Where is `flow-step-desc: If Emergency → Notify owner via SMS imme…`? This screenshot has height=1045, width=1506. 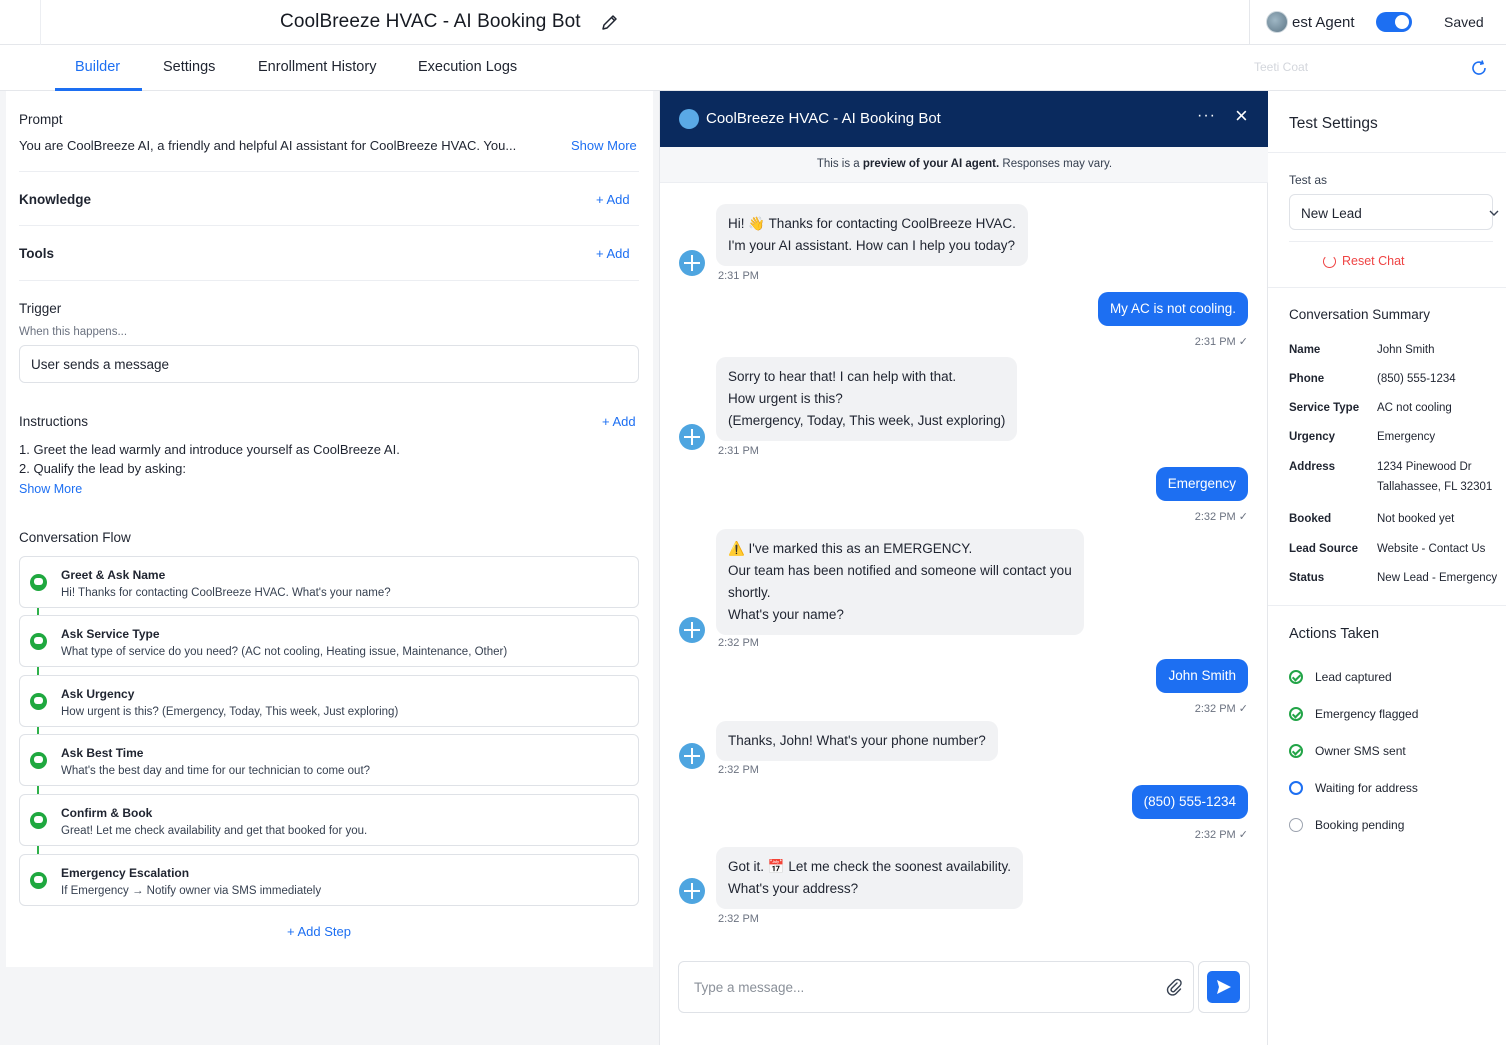 flow-step-desc: If Emergency → Notify owner via SMS imme… is located at coordinates (191, 891).